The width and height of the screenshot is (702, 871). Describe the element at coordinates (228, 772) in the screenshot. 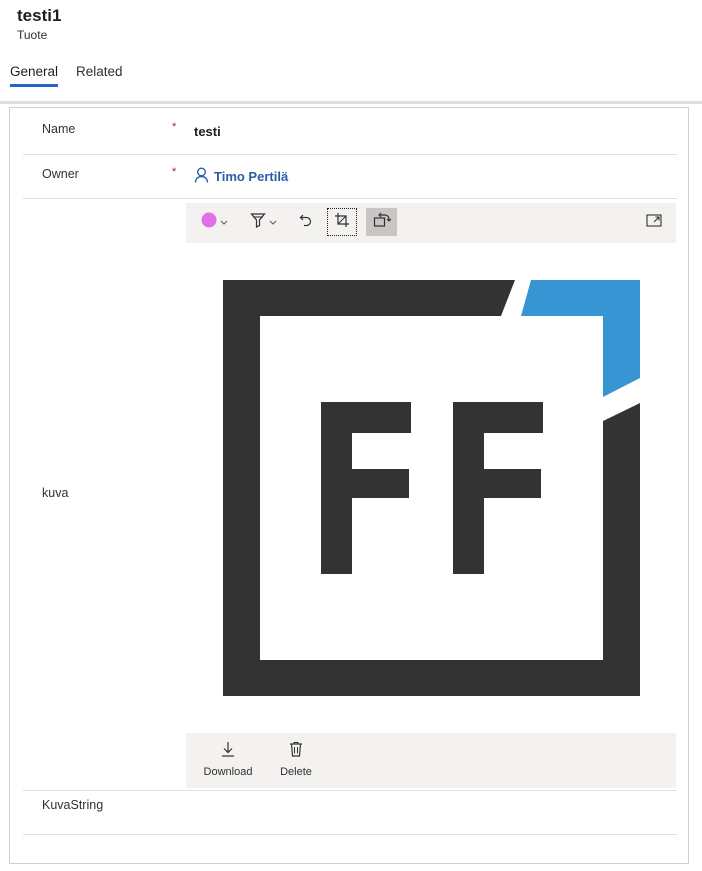

I see `download-label: Download` at that location.